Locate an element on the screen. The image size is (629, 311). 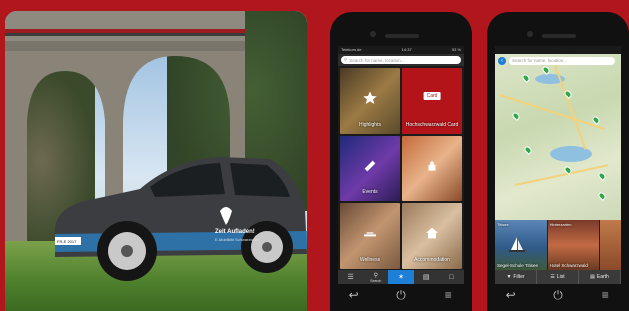
tile-wellness: Wellness is located at coordinates (370, 236).